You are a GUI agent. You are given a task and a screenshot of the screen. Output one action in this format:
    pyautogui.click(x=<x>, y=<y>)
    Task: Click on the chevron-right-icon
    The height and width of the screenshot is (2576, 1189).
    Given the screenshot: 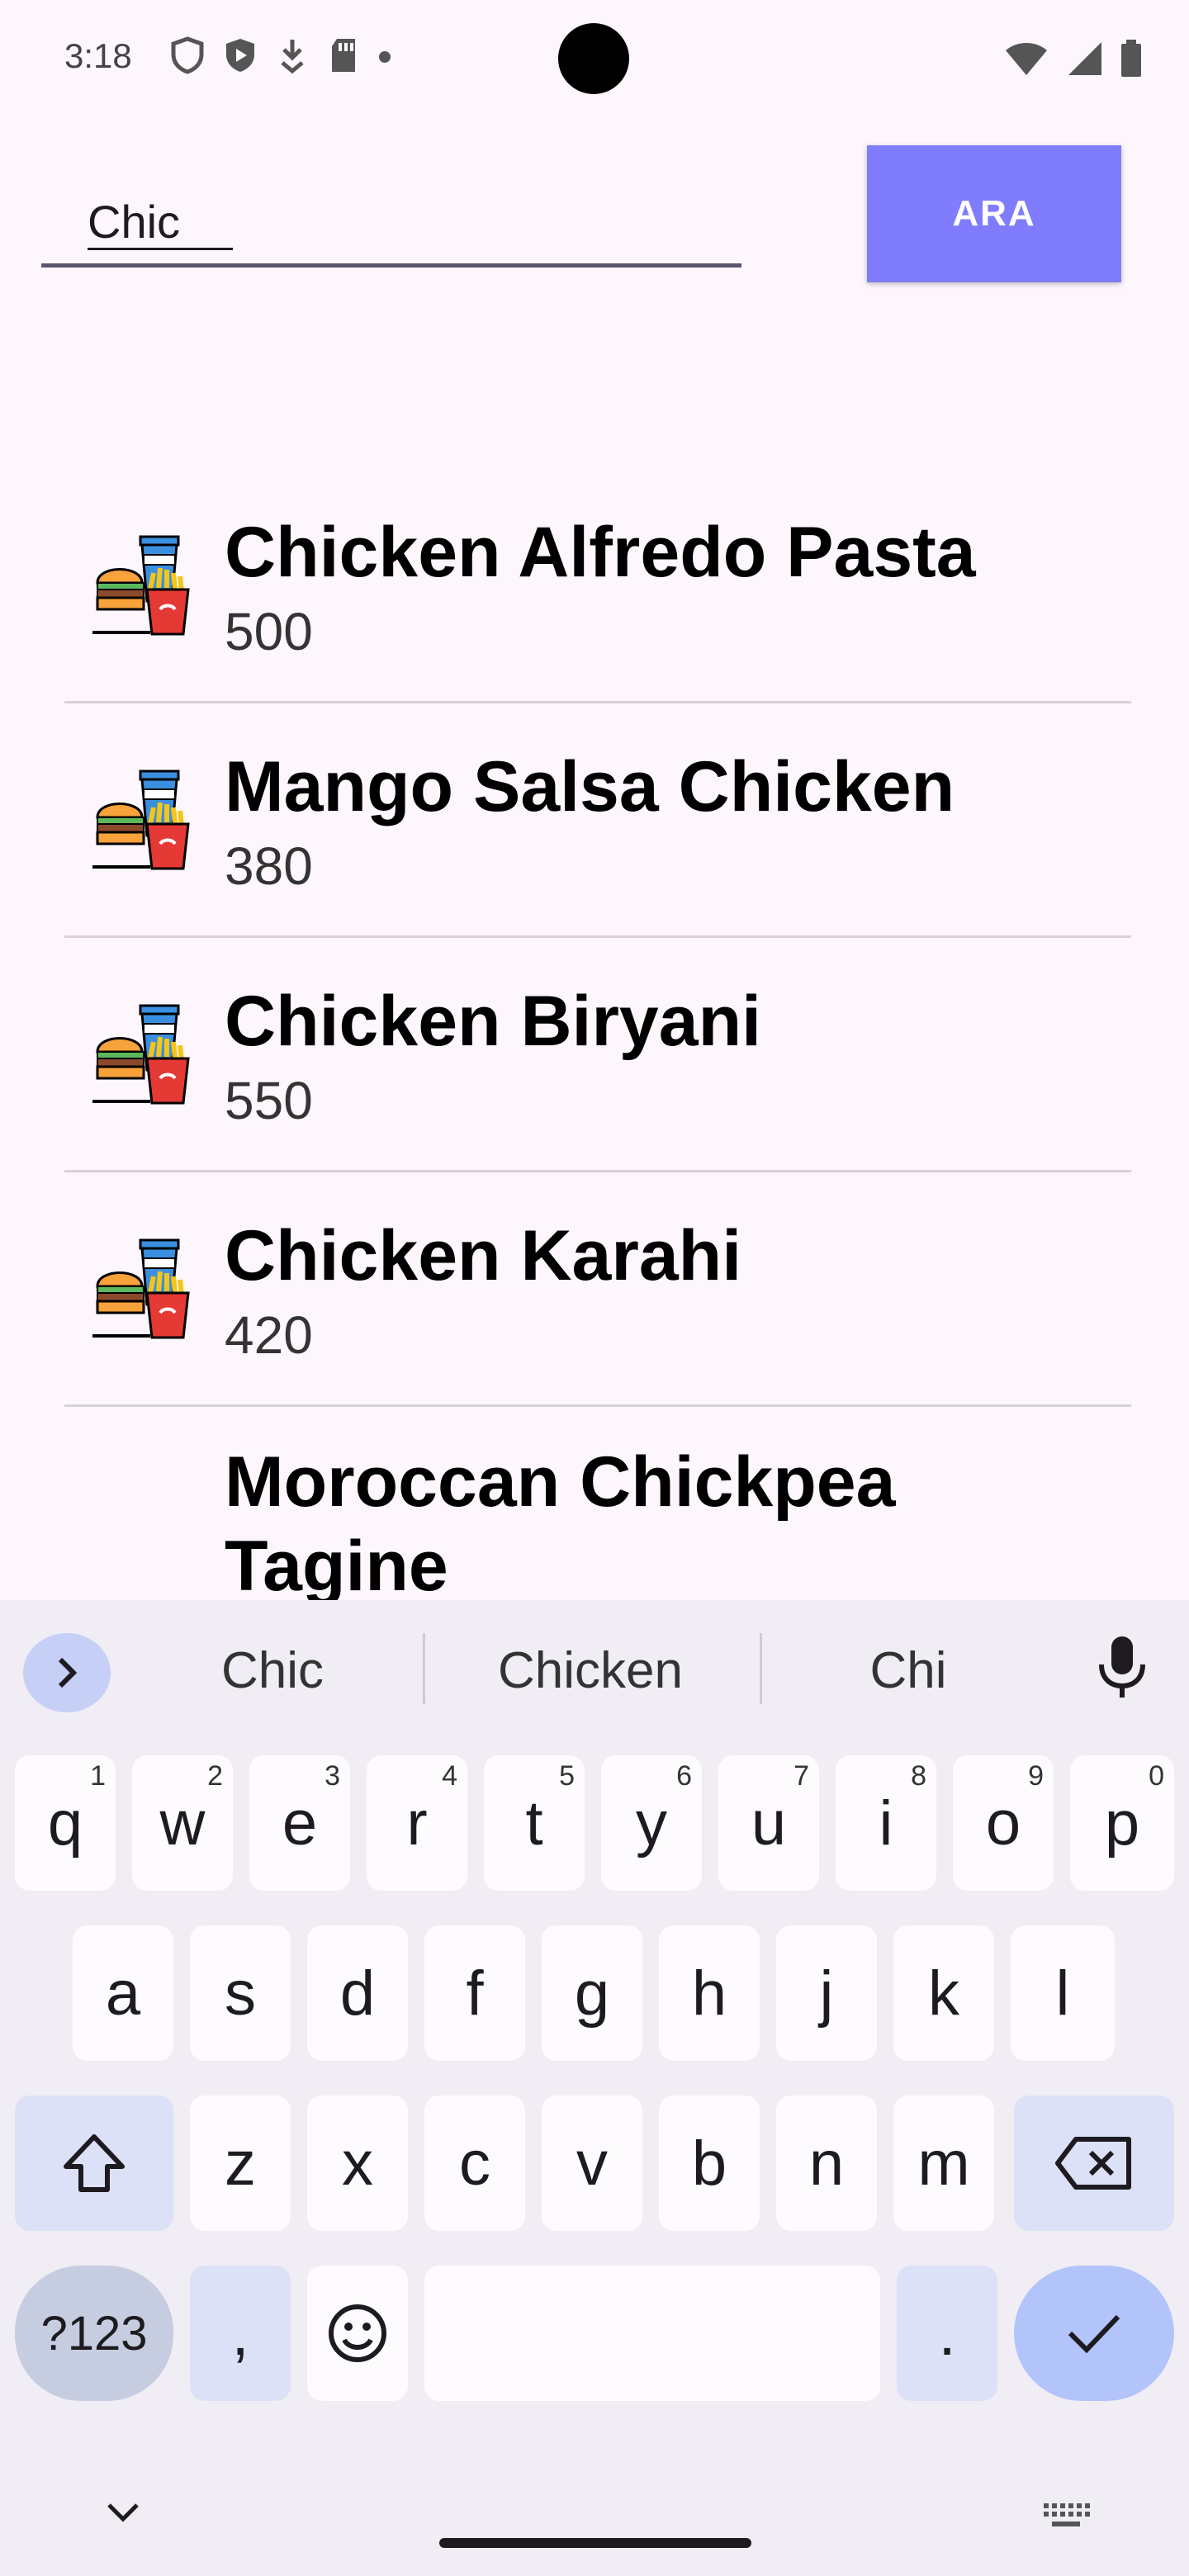 What is the action you would take?
    pyautogui.click(x=68, y=1672)
    